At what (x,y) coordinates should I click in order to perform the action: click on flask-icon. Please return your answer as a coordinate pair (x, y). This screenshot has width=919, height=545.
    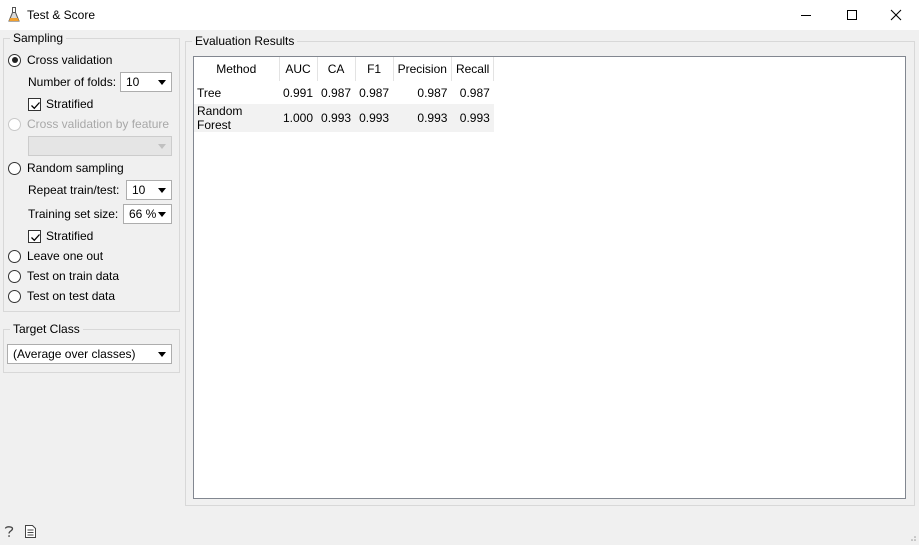
    Looking at the image, I should click on (14, 15).